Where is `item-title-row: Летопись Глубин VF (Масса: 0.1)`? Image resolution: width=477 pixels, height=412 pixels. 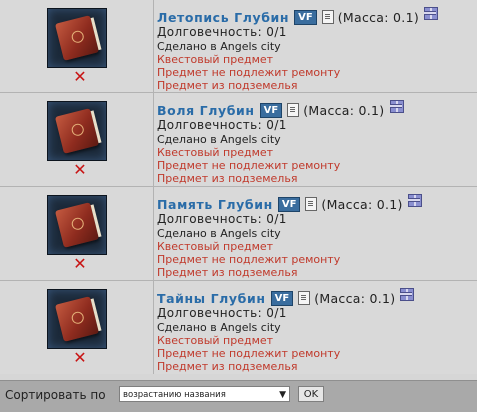
item-title-row: Летопись Глубин VF (Масса: 0.1) is located at coordinates (315, 16).